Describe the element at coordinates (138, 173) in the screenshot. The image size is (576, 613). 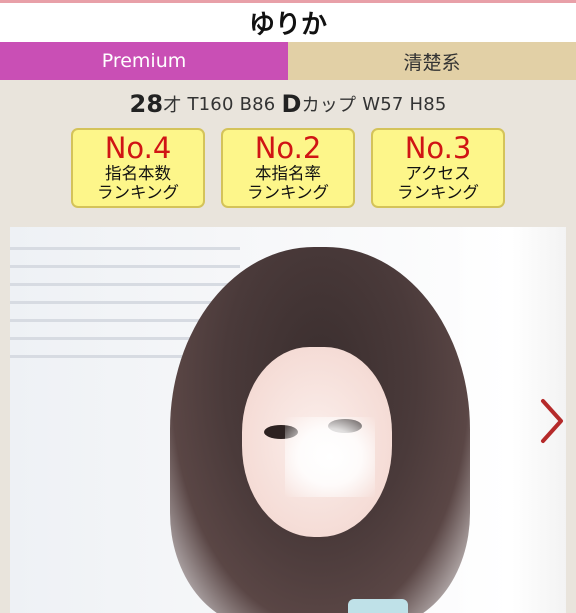
I see `ranking-label: 指名本数` at that location.